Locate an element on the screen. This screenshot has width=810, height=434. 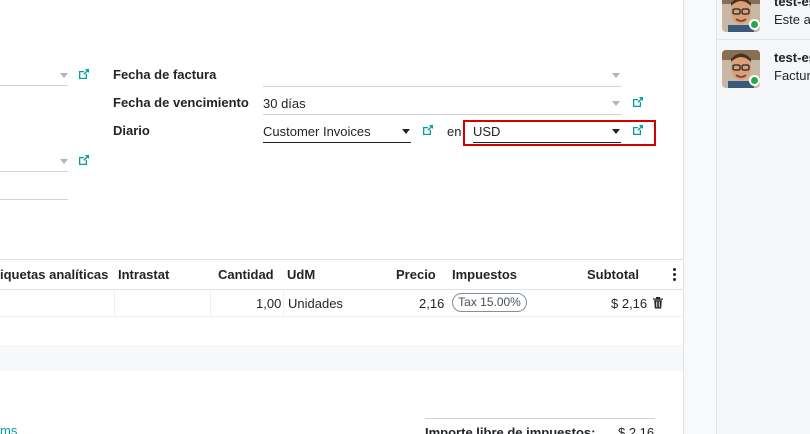
column-options-icon is located at coordinates (675, 275).